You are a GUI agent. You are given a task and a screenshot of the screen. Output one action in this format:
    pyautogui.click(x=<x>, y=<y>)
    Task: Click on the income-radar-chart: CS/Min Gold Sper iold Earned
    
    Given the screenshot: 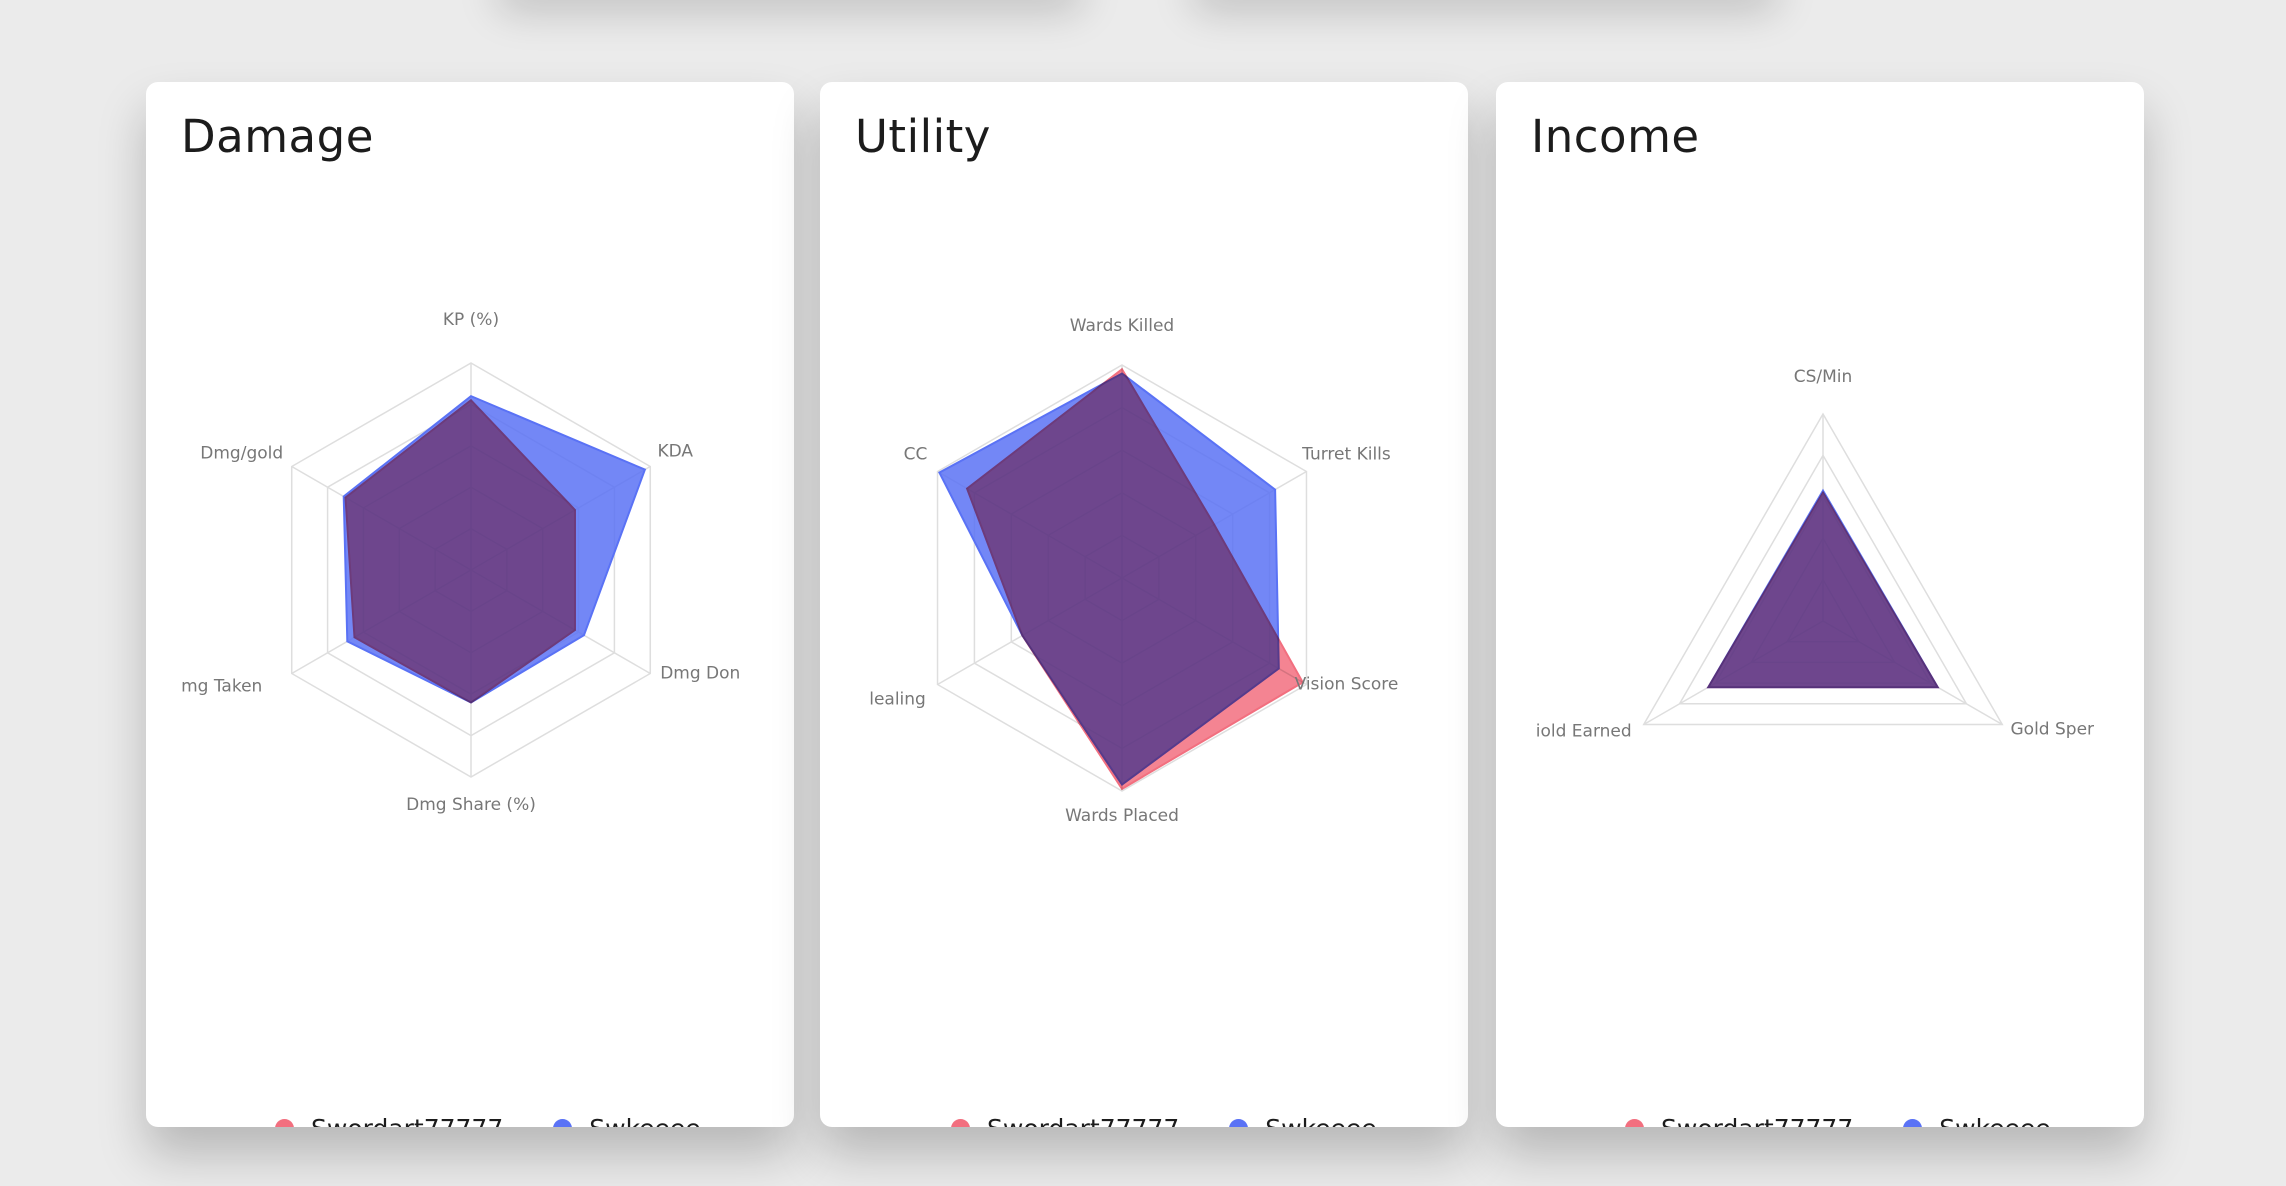 What is the action you would take?
    pyautogui.click(x=1815, y=554)
    